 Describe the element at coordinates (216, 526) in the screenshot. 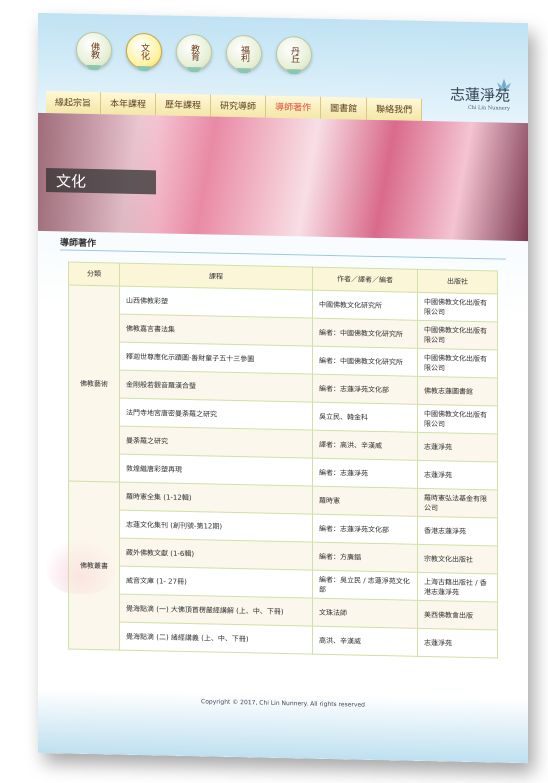

I see `title-cell: 志蓮文化集刊 (創刊號-第12期)` at that location.